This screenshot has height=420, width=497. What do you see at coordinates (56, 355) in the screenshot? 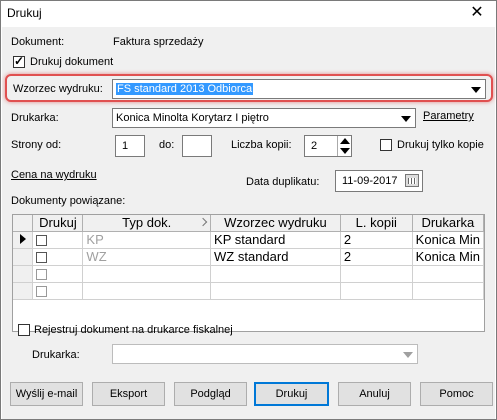
I see `fiscal-printer-label: Drukarka:` at bounding box center [56, 355].